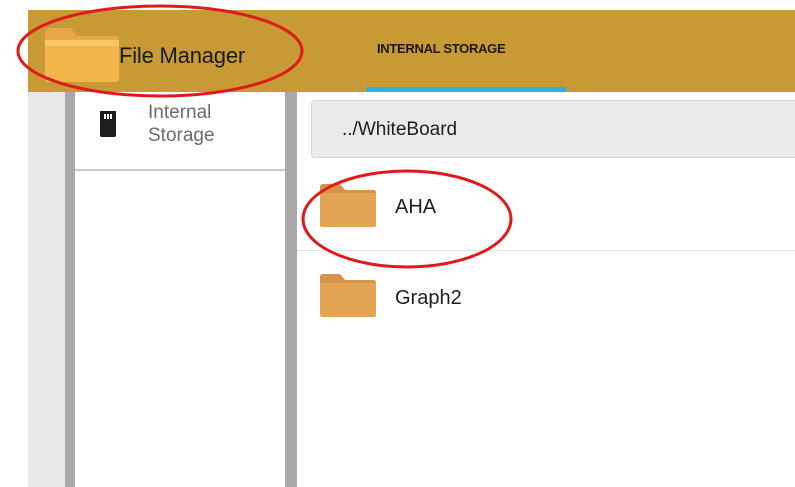 The height and width of the screenshot is (487, 795). Describe the element at coordinates (400, 129) in the screenshot. I see `path-text: ../WhiteBoard` at that location.